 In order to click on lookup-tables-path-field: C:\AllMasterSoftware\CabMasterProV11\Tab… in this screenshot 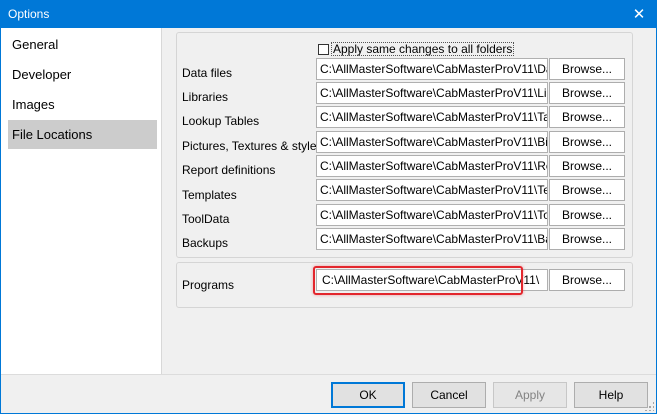, I will do `click(432, 117)`.